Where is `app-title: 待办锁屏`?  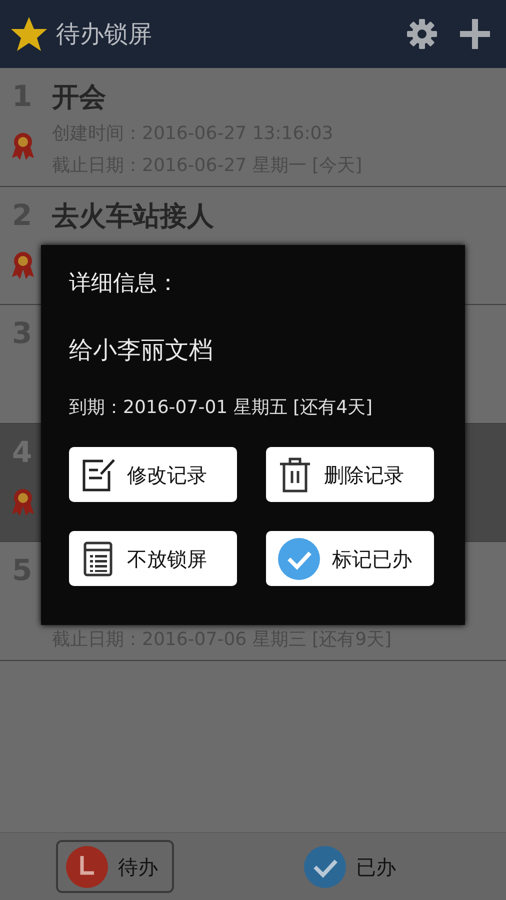 app-title: 待办锁屏 is located at coordinates (104, 34).